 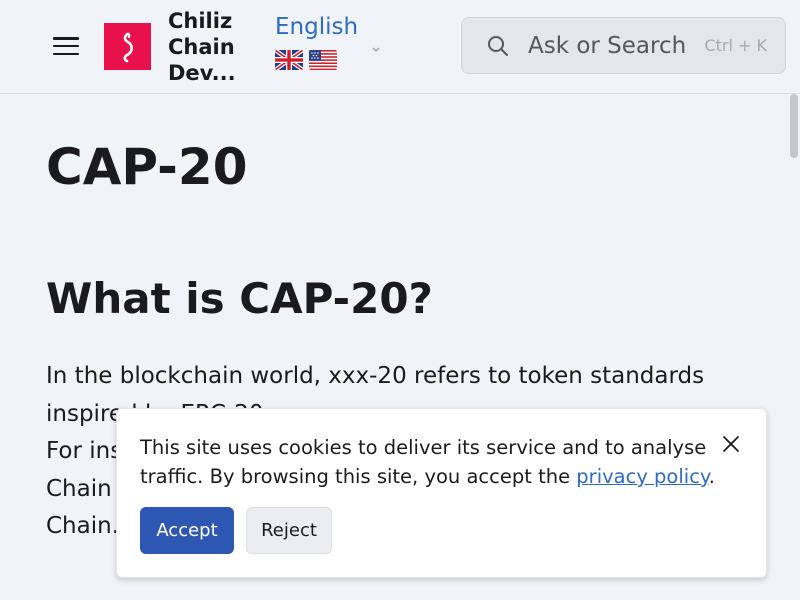 What do you see at coordinates (498, 46) in the screenshot?
I see `search-icon` at bounding box center [498, 46].